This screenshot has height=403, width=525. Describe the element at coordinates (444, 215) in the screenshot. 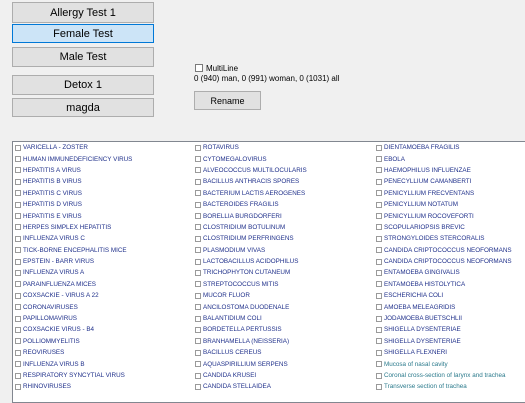

I see `list-item: PENICYLLIUM ROCOVEFORTI` at that location.